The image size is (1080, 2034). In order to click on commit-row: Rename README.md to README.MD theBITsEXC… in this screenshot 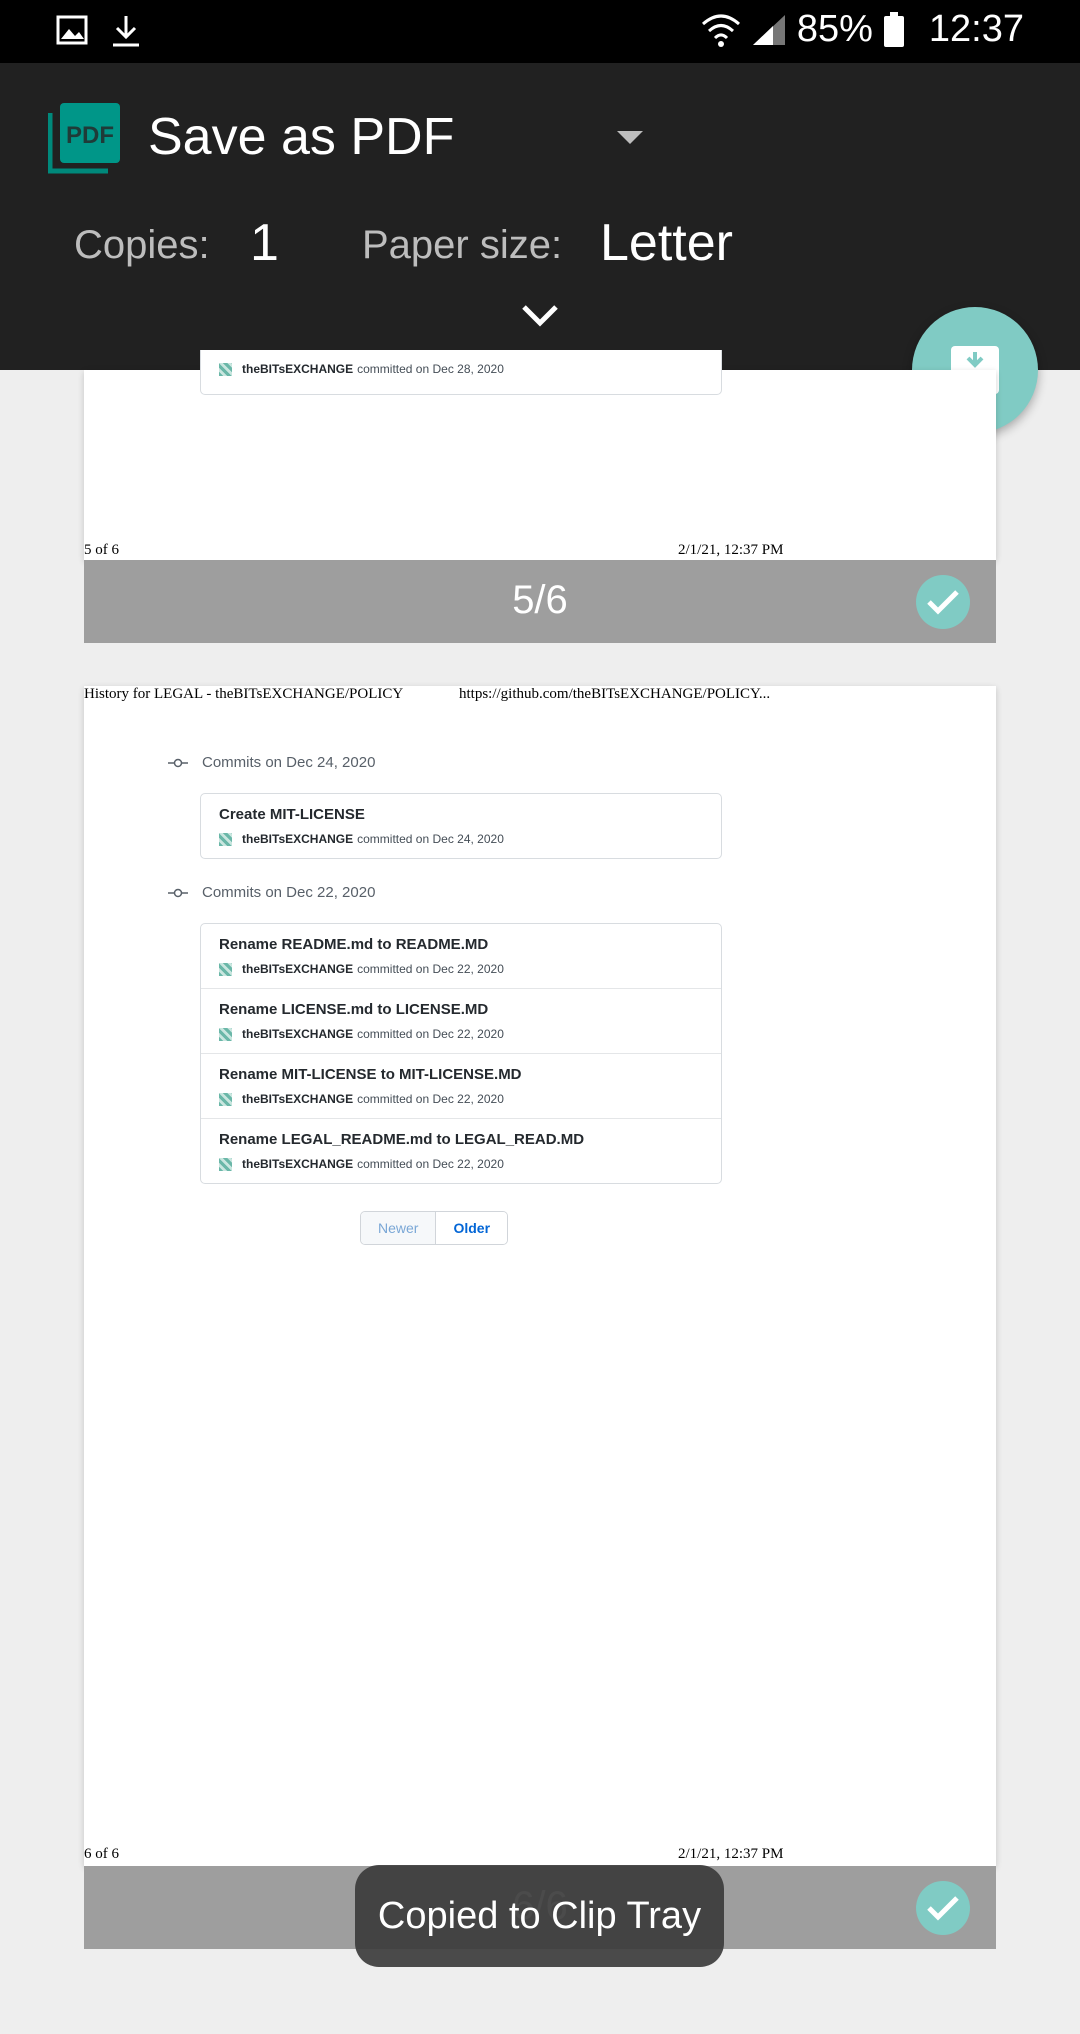, I will do `click(461, 956)`.